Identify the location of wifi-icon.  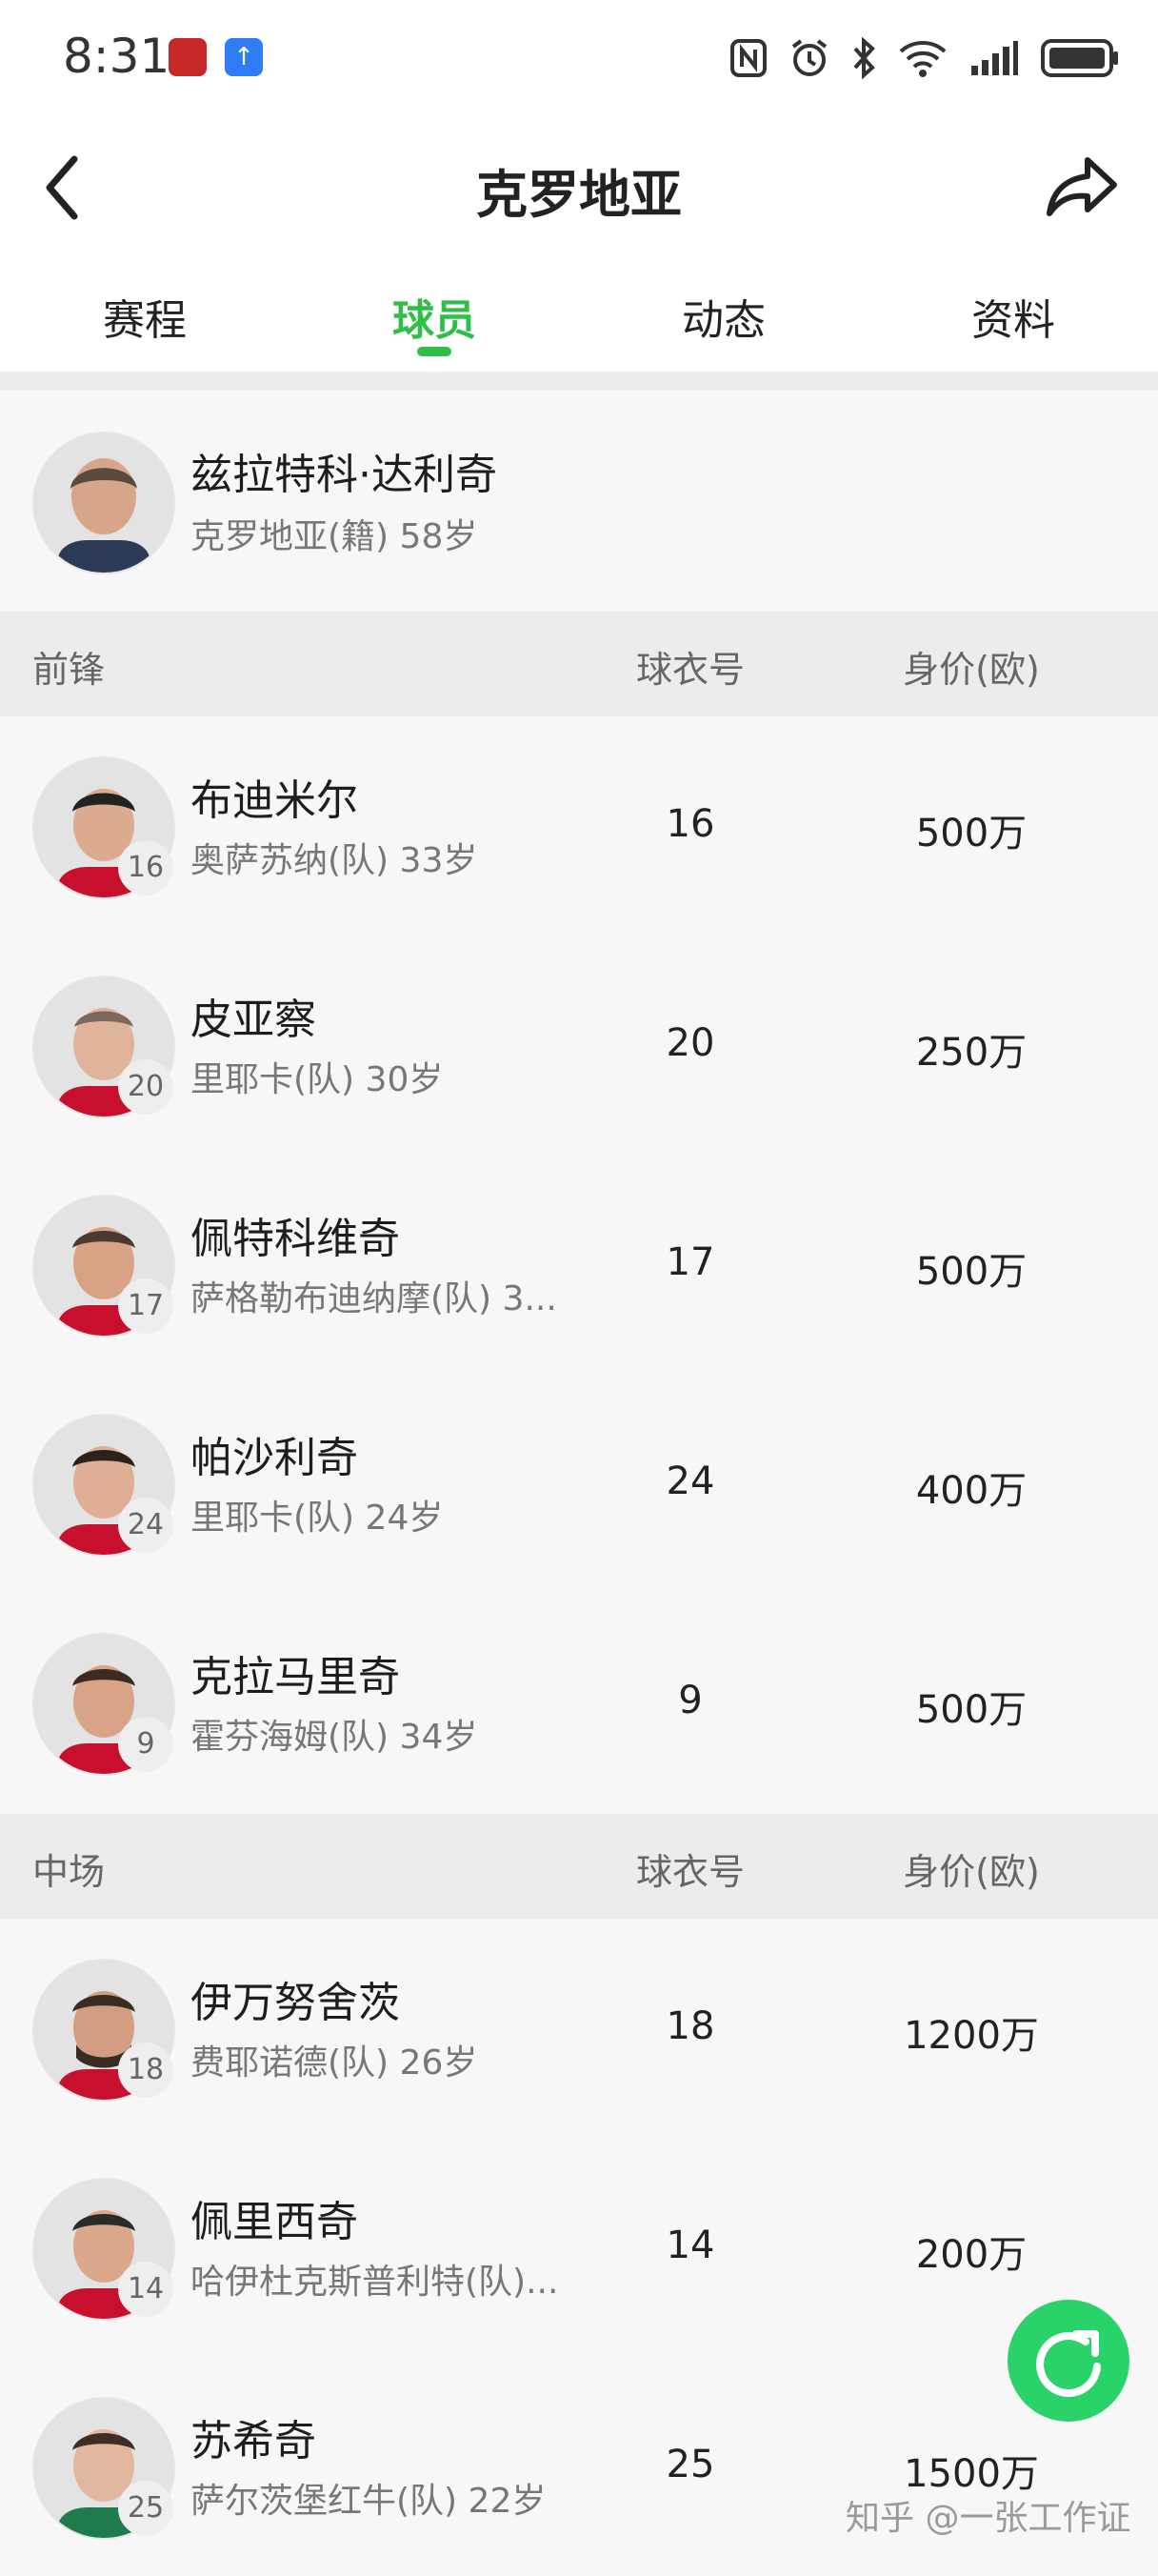
(923, 59).